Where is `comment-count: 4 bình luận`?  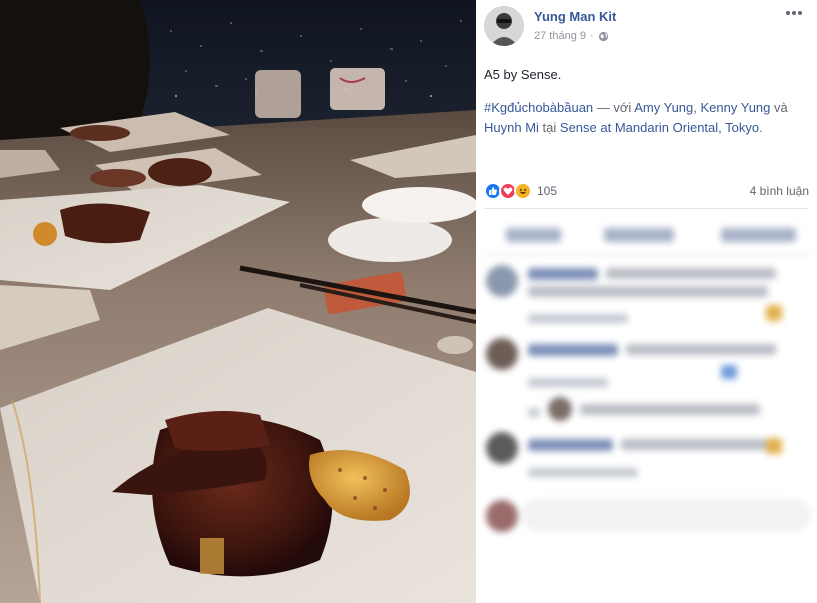 comment-count: 4 bình luận is located at coordinates (779, 191).